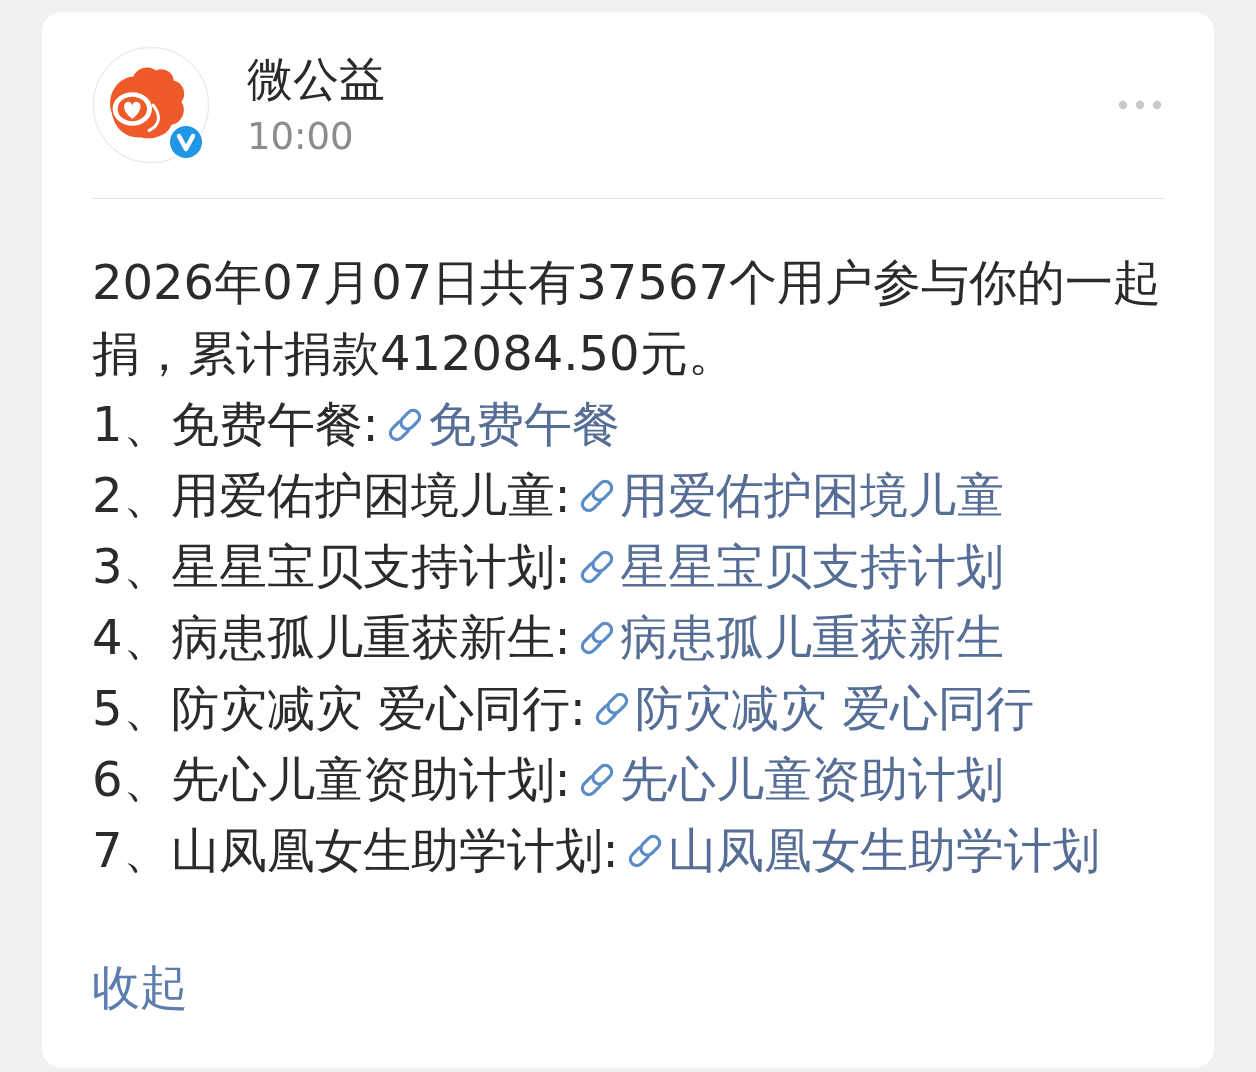 This screenshot has height=1072, width=1256. What do you see at coordinates (331, 637) in the screenshot?
I see `item-label: 4、病患孤儿重获新生:` at bounding box center [331, 637].